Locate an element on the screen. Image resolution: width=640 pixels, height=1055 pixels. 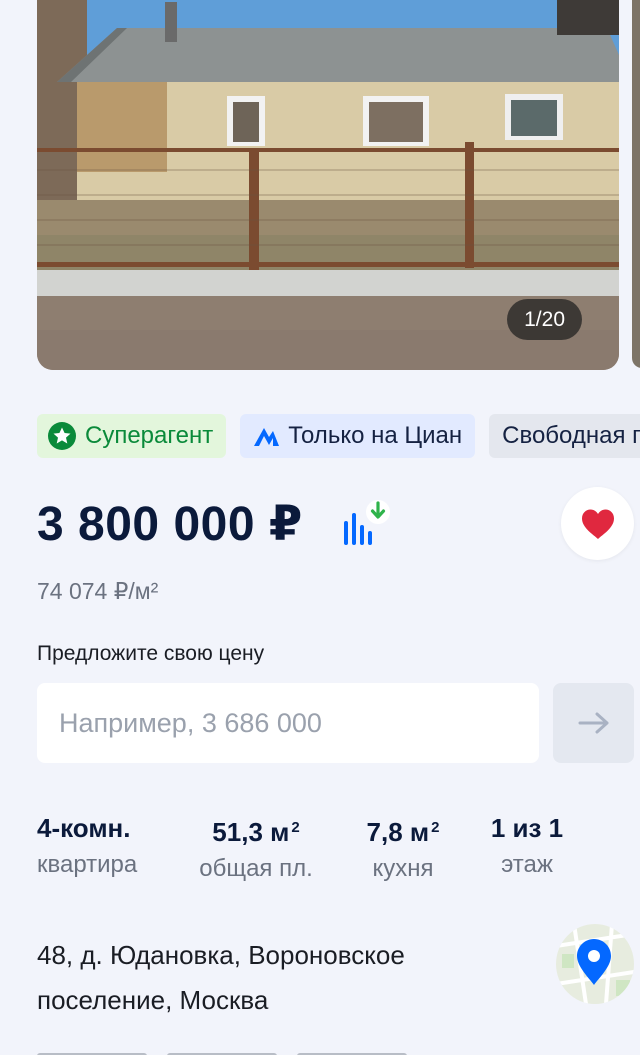
param-kitchen-area-label: кухня is located at coordinates (403, 868).